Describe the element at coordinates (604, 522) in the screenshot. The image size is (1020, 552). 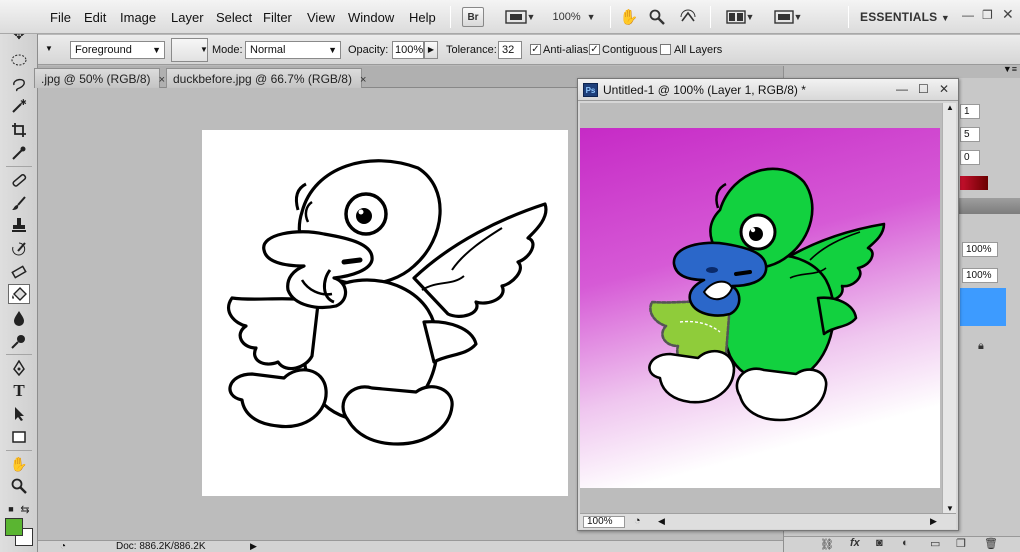
I see `window-zoom-input: 100%` at that location.